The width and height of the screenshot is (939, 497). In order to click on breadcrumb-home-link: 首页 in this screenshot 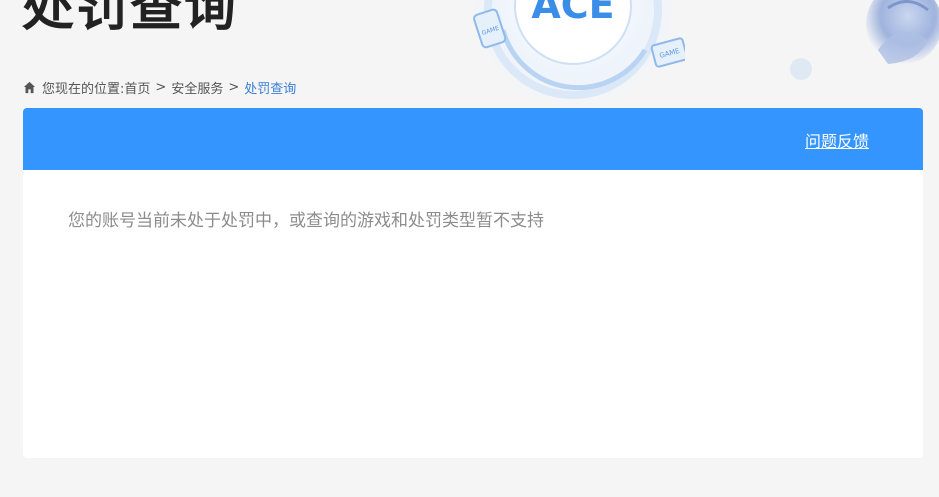, I will do `click(137, 87)`.